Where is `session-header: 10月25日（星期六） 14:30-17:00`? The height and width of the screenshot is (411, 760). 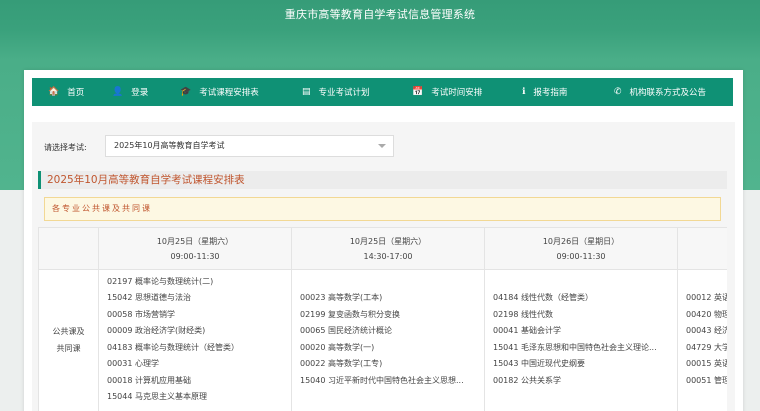 session-header: 10月25日（星期六） 14:30-17:00 is located at coordinates (388, 249).